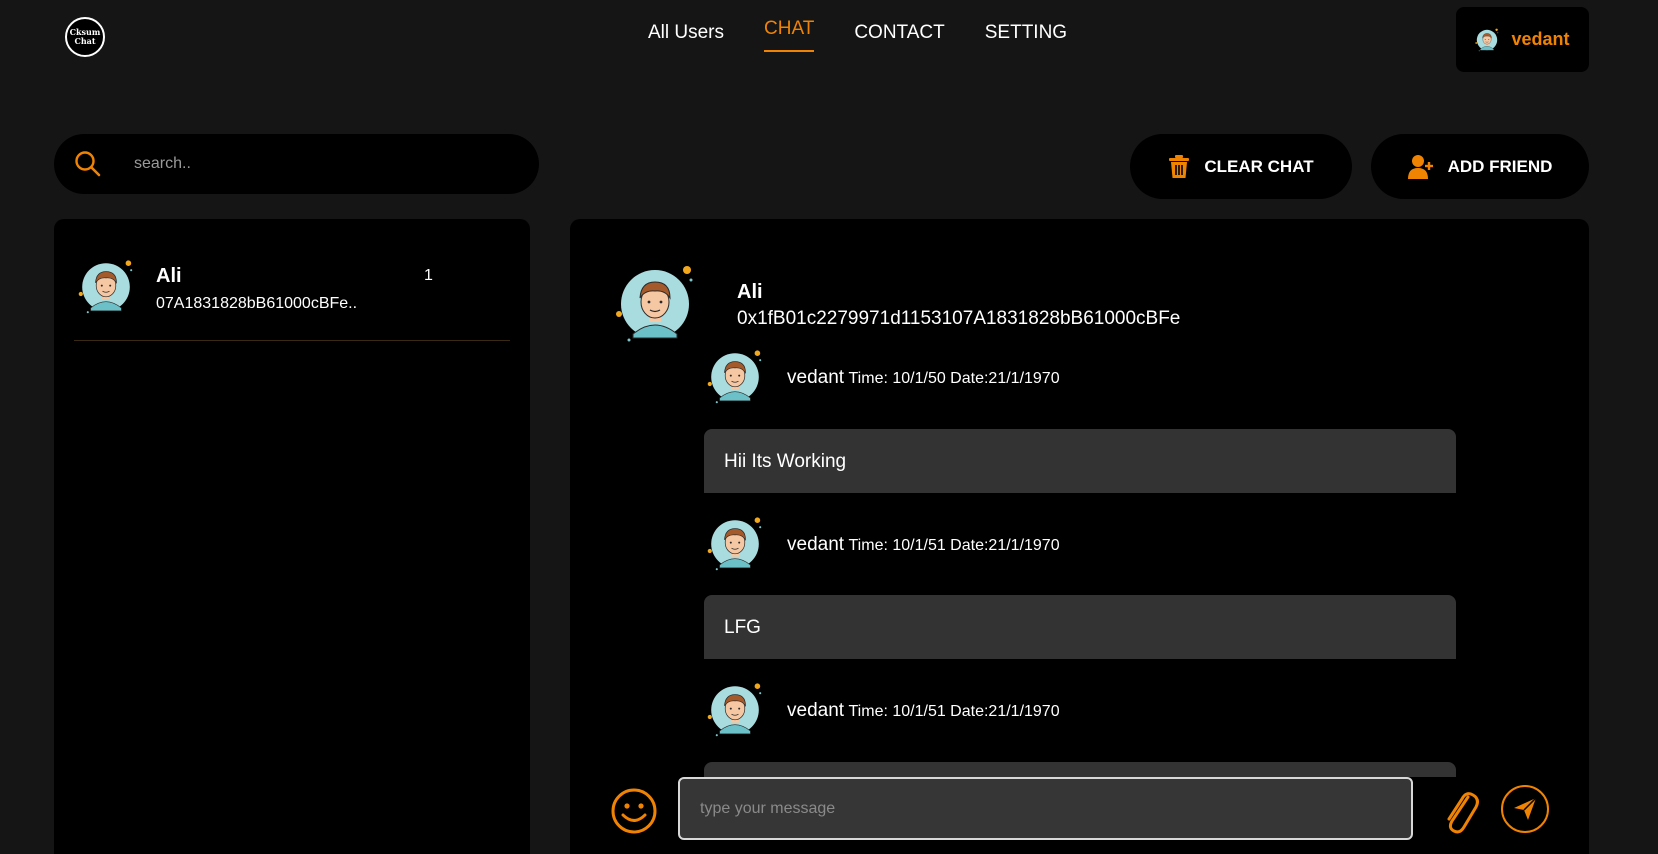 Image resolution: width=1658 pixels, height=854 pixels. What do you see at coordinates (1179, 166) in the screenshot?
I see `trash-icon` at bounding box center [1179, 166].